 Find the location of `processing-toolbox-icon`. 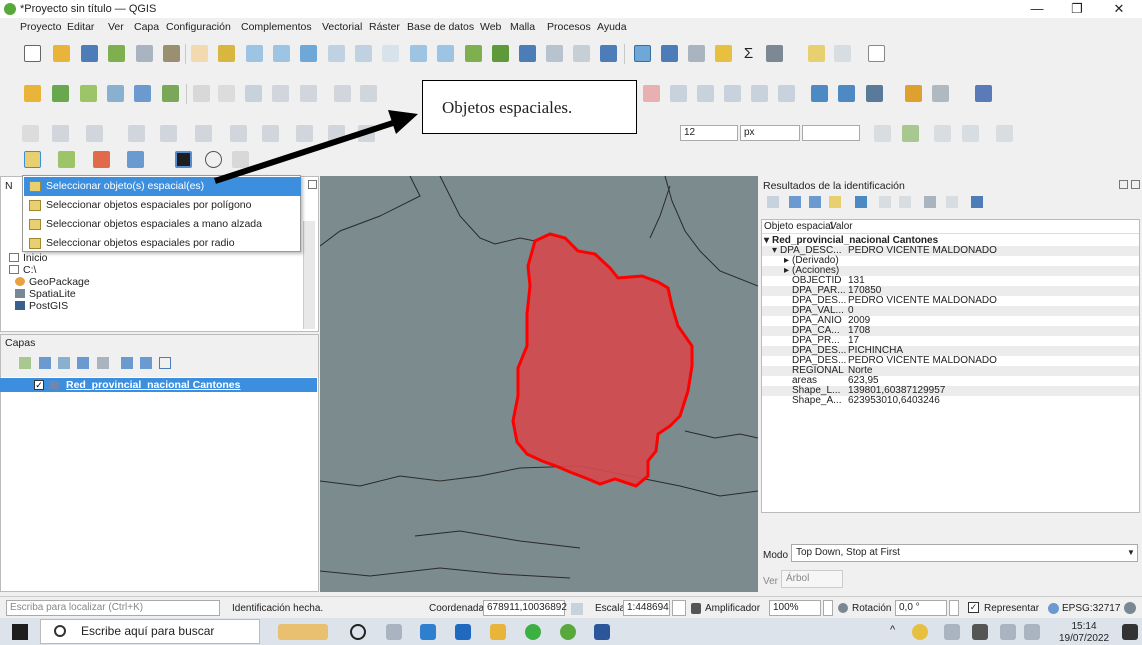

processing-toolbox-icon is located at coordinates (723, 53).